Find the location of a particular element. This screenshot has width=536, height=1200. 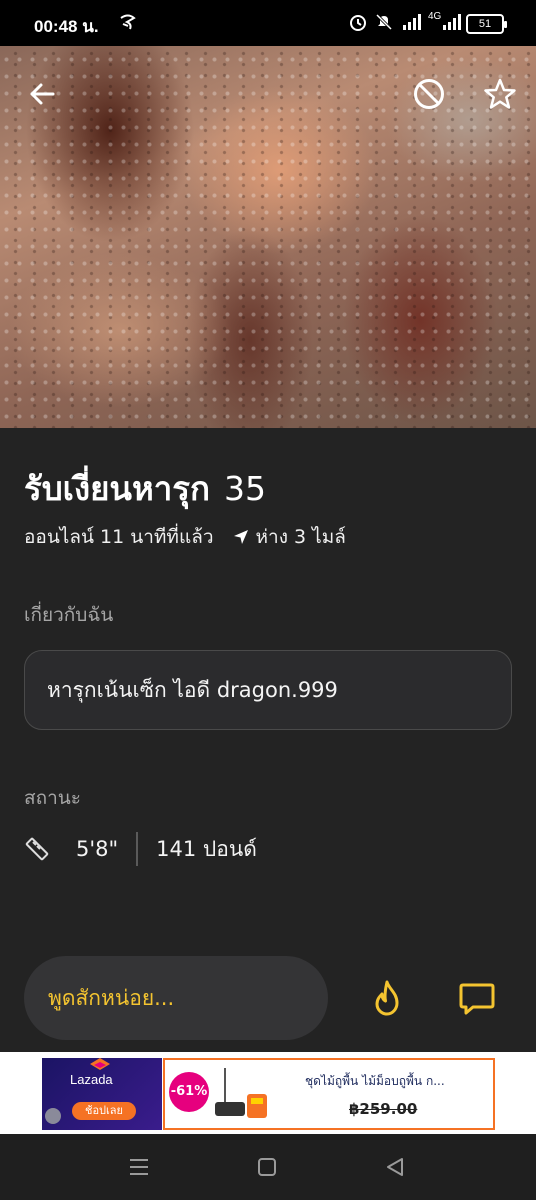

block-icon is located at coordinates (429, 94).